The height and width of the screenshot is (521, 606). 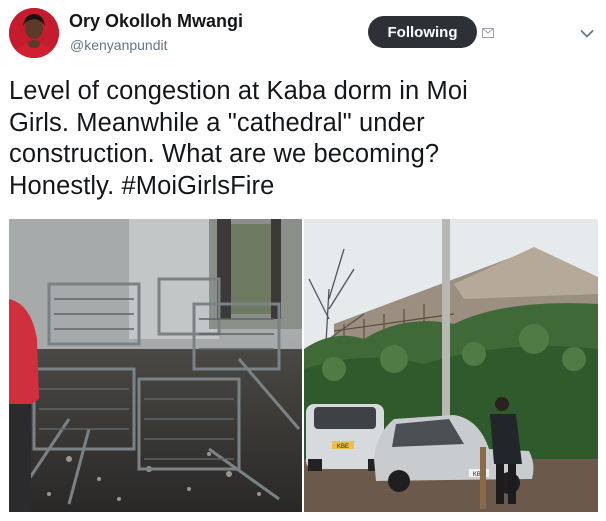 I want to click on following-button: Following, so click(x=422, y=32).